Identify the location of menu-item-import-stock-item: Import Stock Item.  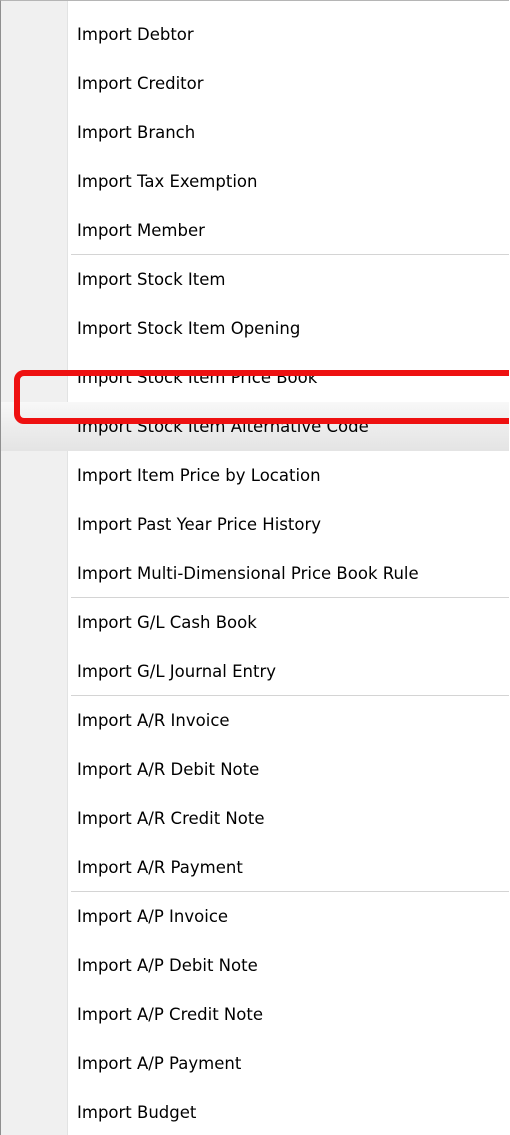
(255, 279).